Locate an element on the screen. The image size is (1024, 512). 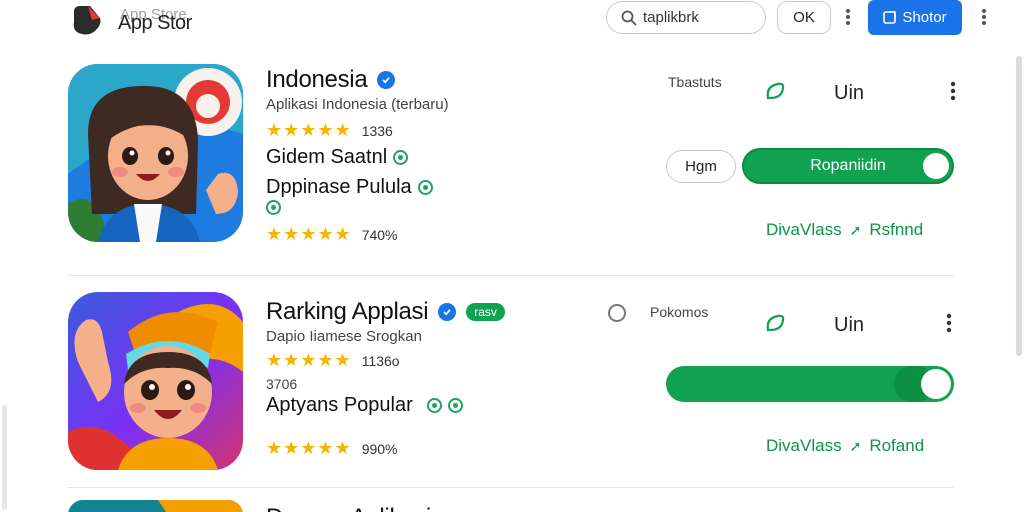
primary-action-label: Ropaniidin is located at coordinates (848, 165).